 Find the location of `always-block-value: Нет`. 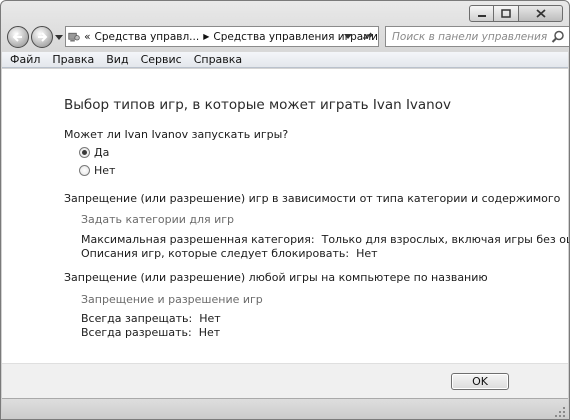

always-block-value: Нет is located at coordinates (210, 318).